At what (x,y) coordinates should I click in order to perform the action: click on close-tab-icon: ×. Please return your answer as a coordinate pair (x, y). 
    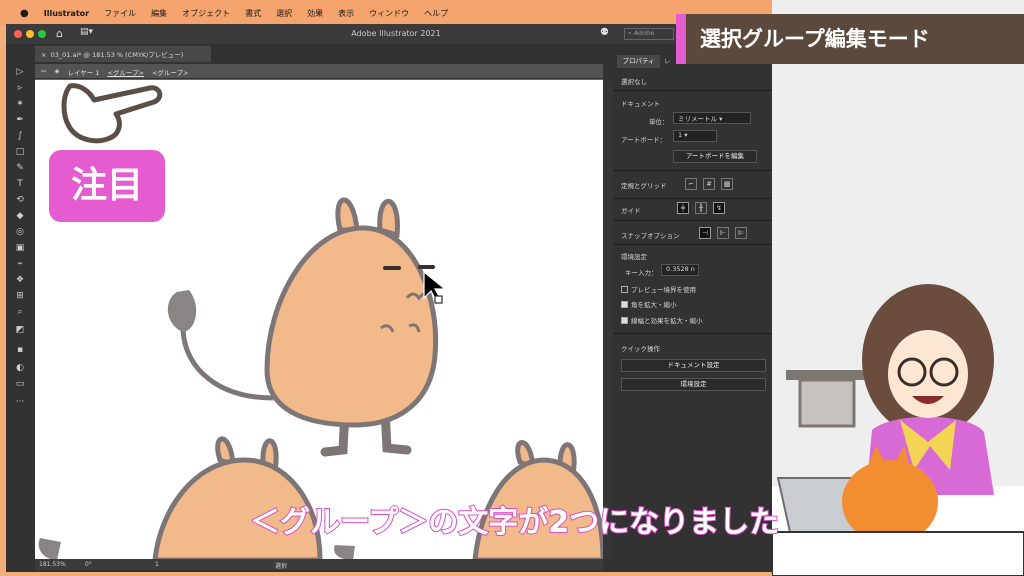
    Looking at the image, I should click on (46, 55).